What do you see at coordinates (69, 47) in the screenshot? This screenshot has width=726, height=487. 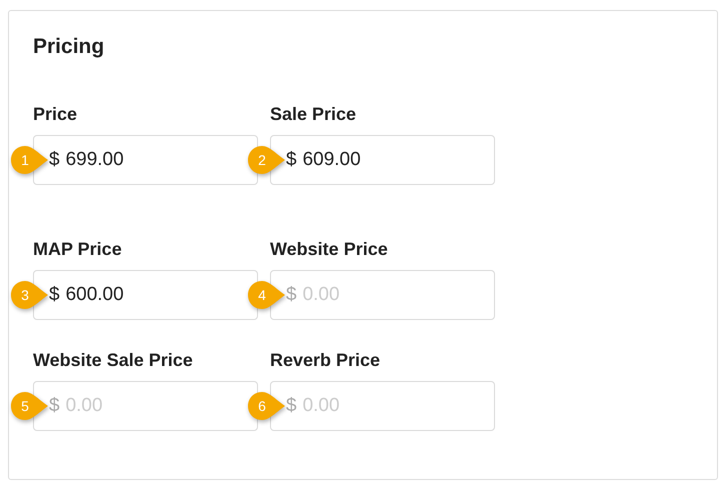 I see `section-title: Pricing` at bounding box center [69, 47].